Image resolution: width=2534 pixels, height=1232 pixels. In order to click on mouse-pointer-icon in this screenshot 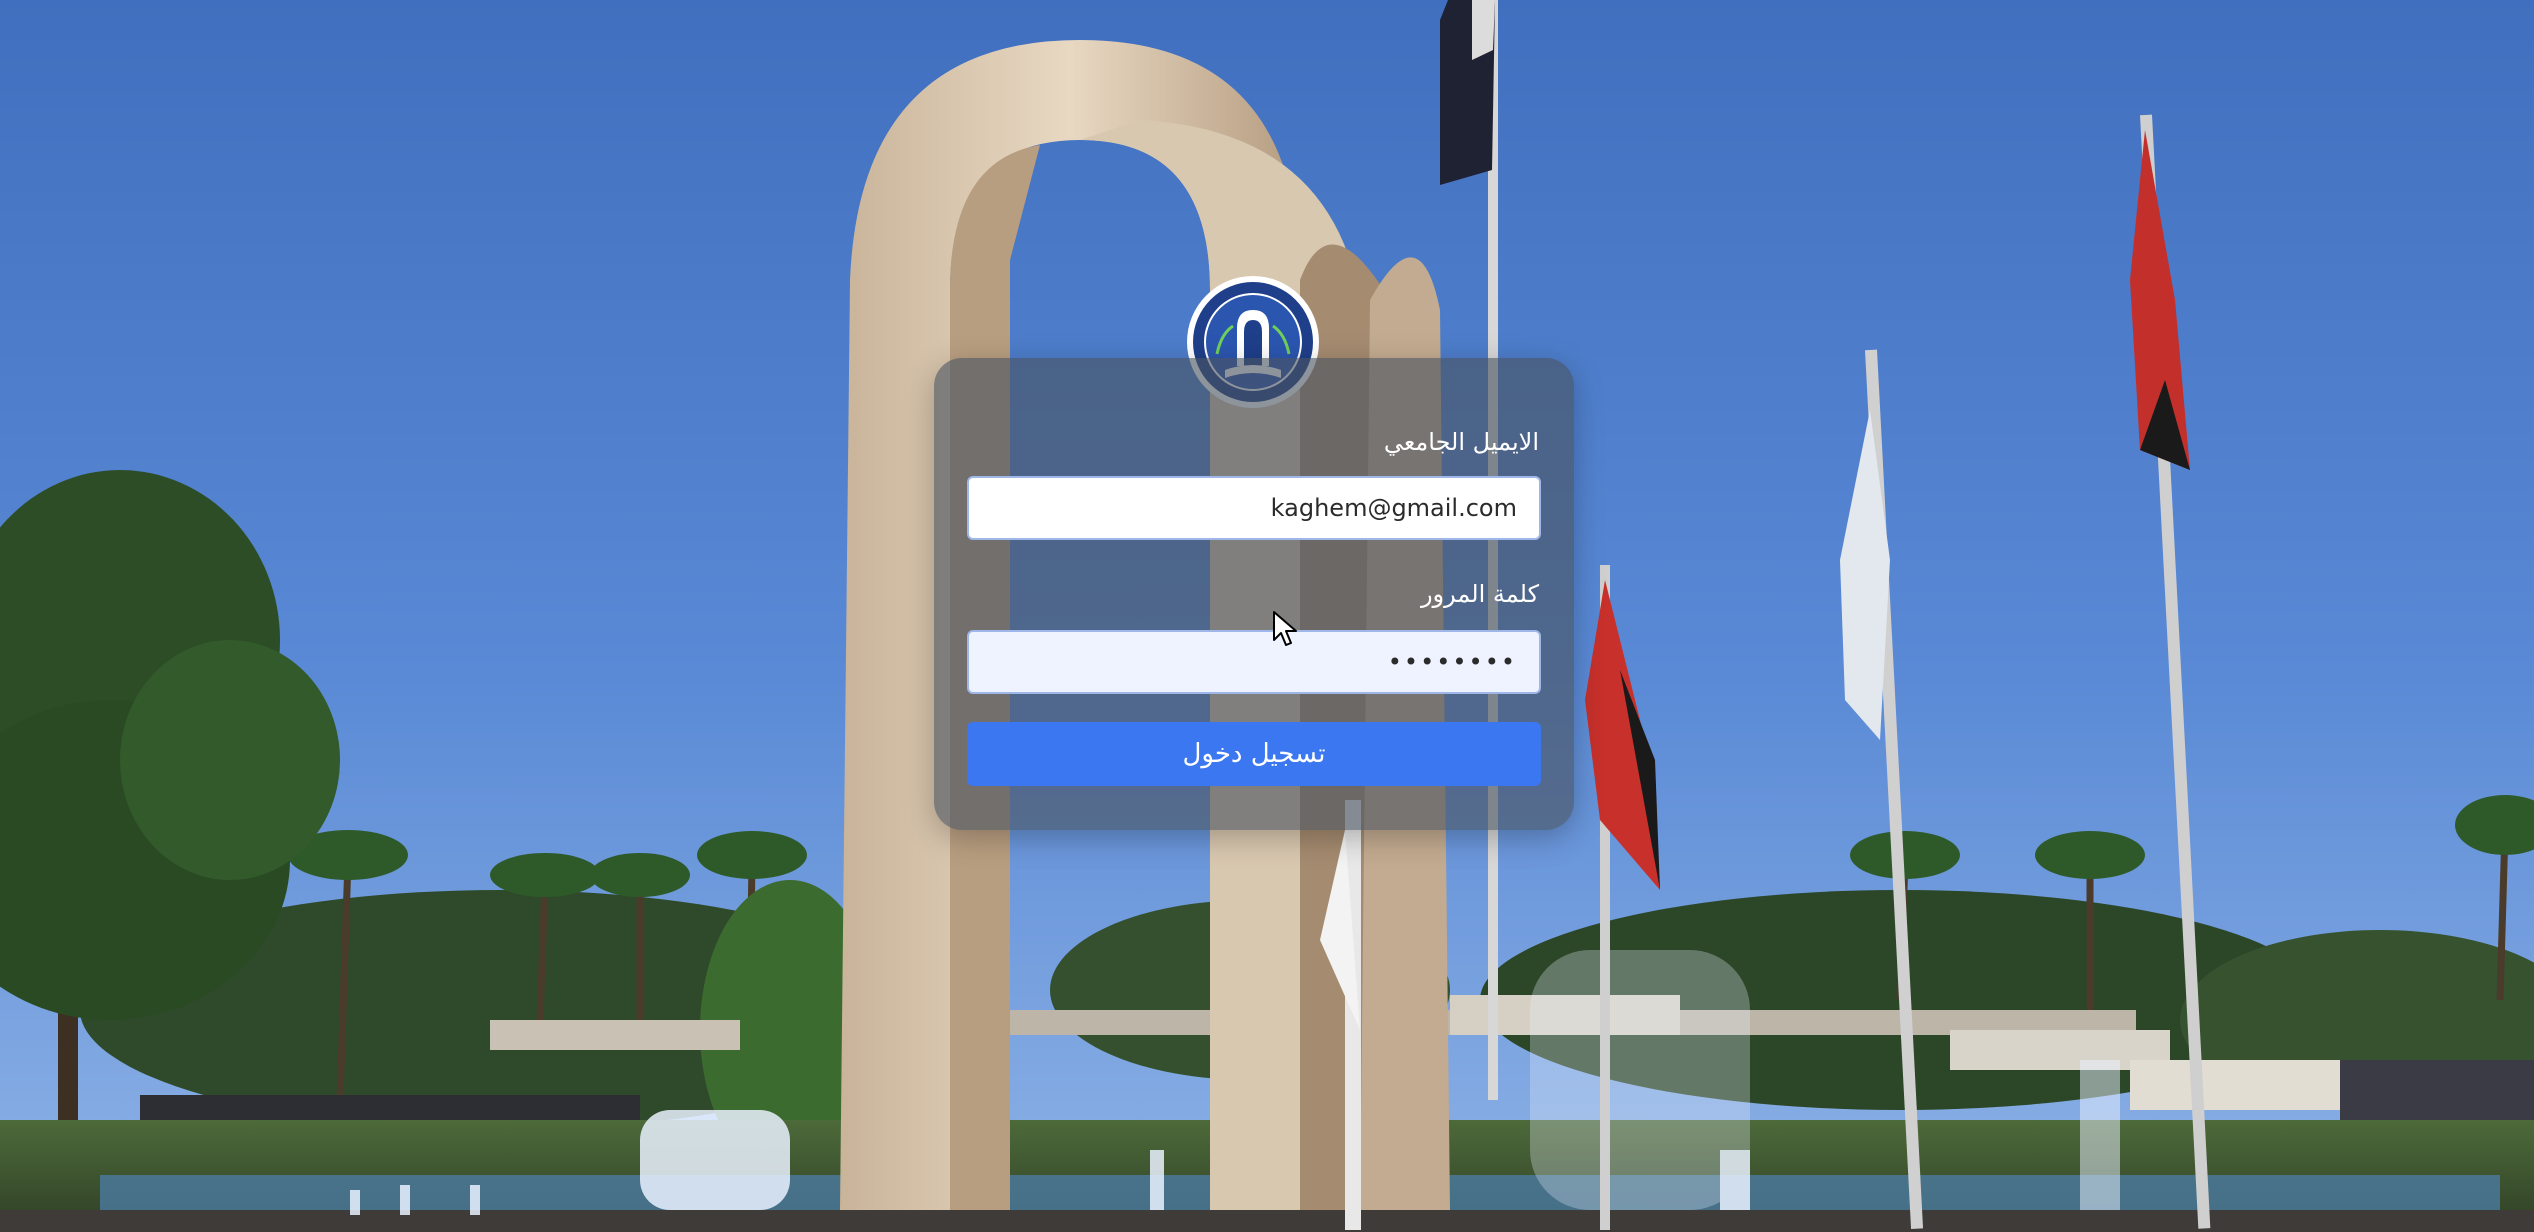, I will do `click(1285, 628)`.